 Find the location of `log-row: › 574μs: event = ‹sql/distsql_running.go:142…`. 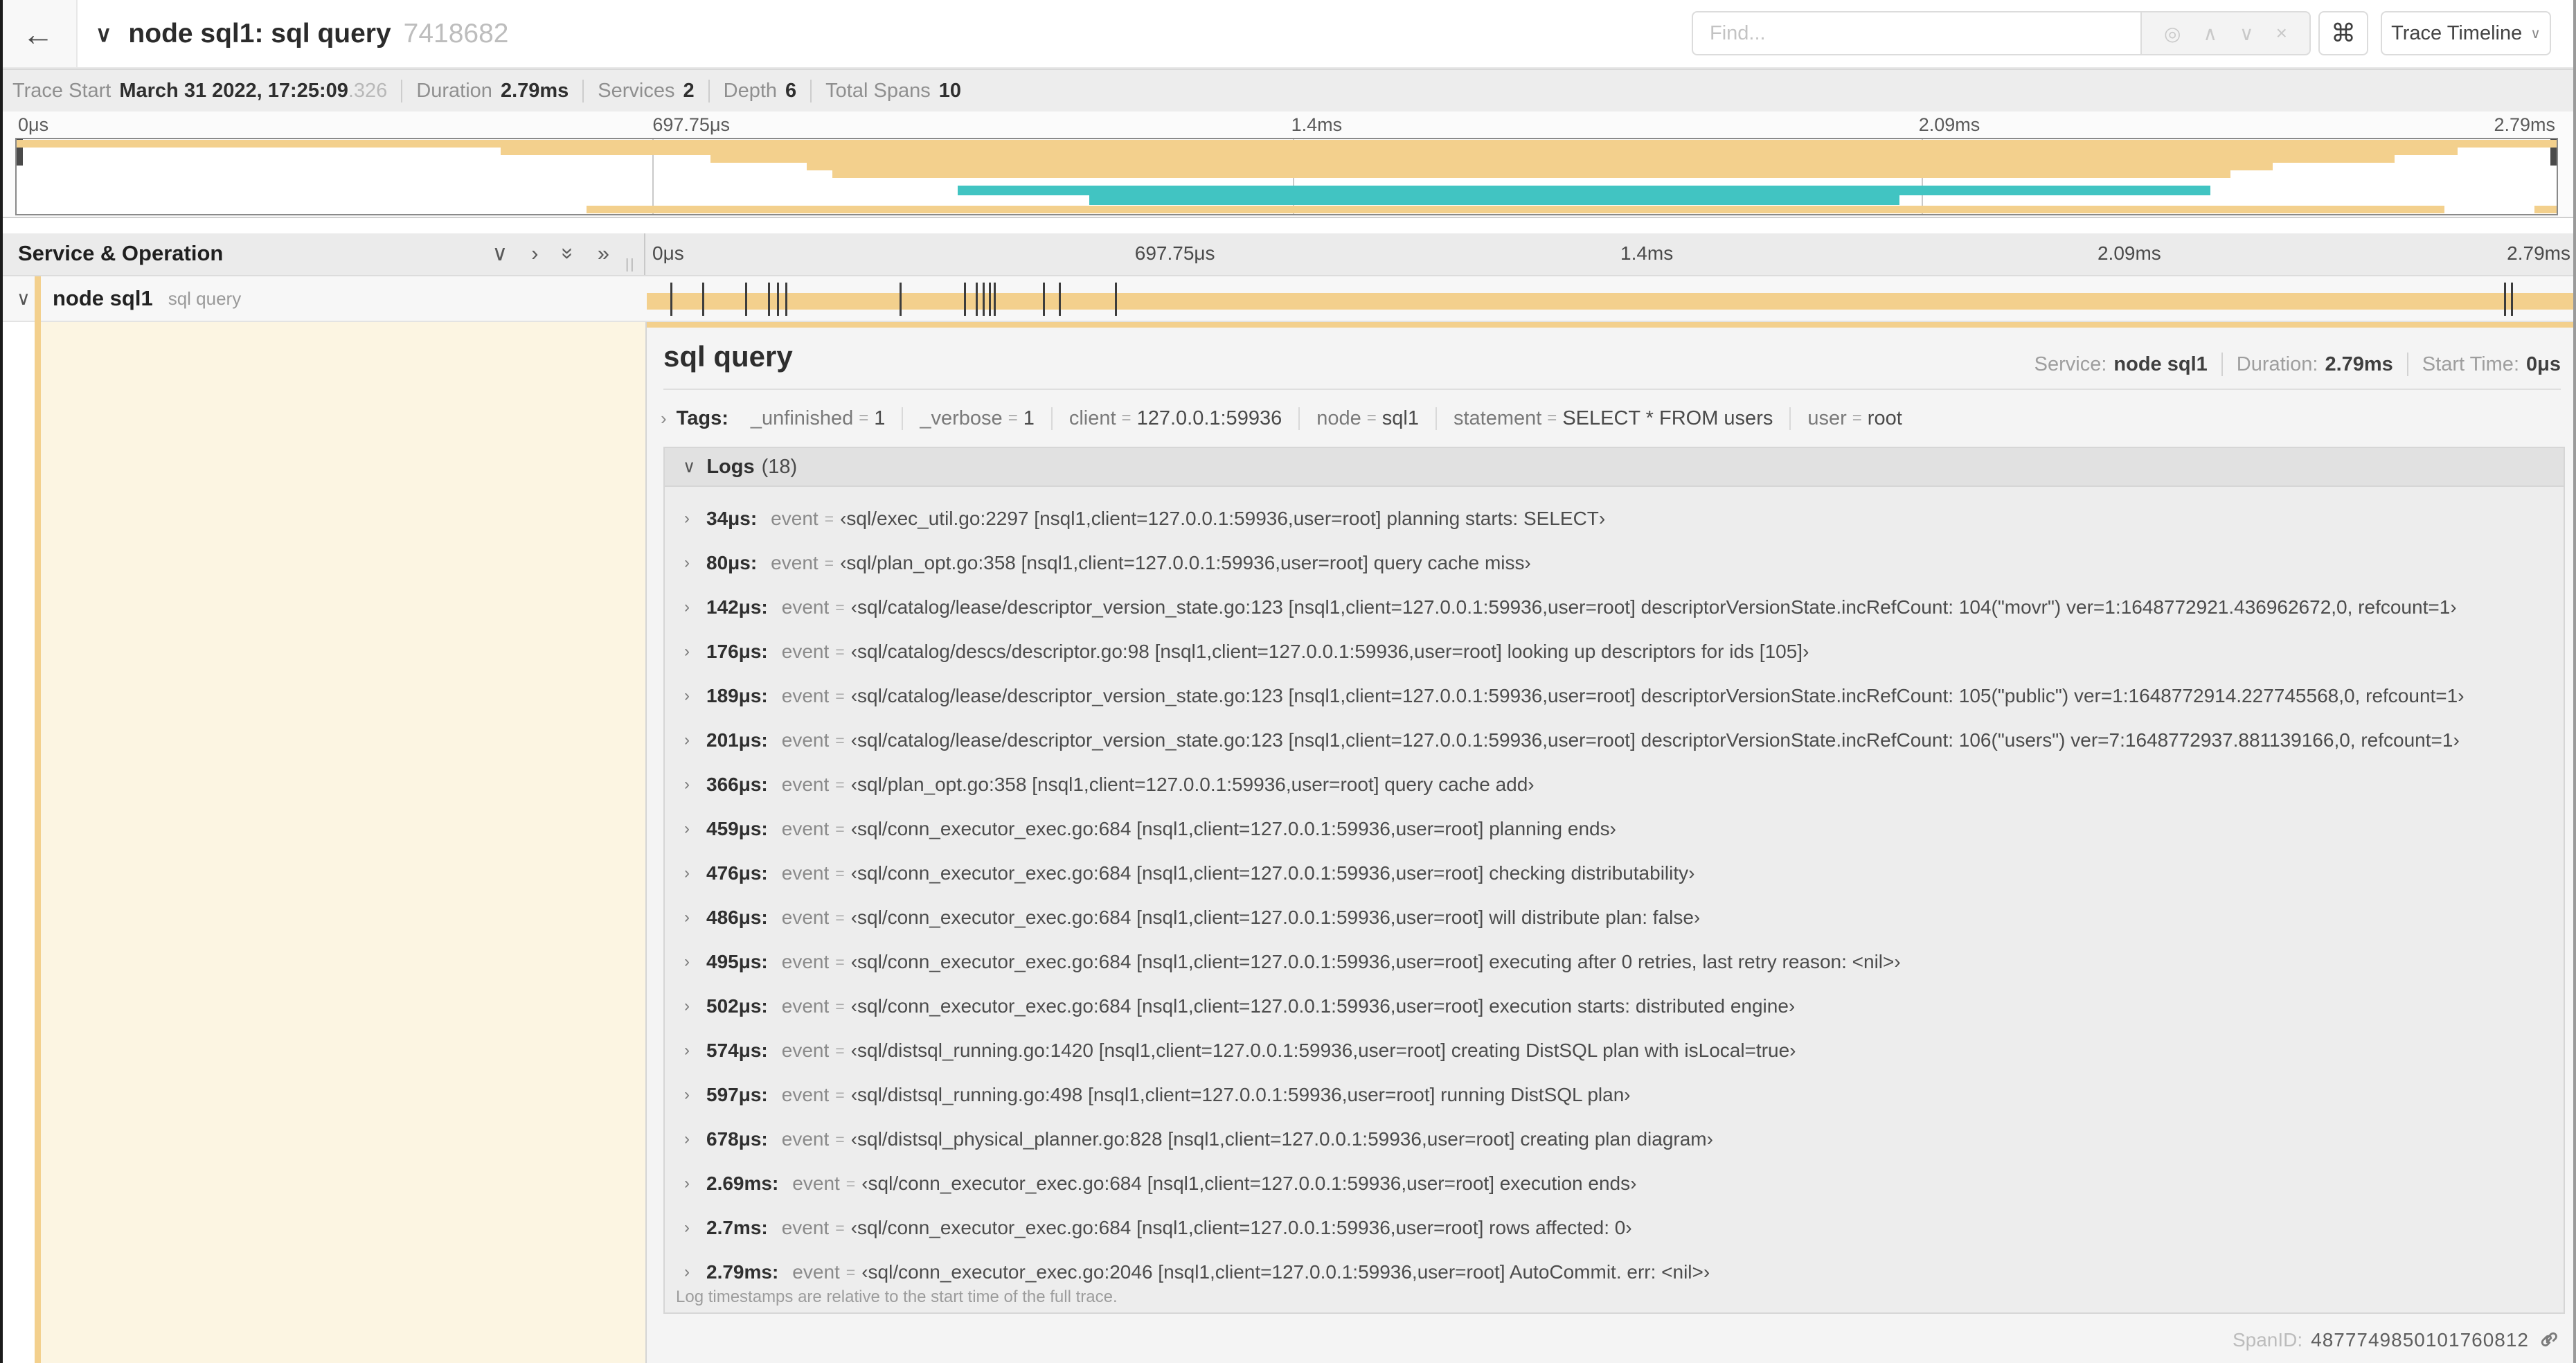

log-row: › 574μs: event = ‹sql/distsql_running.go:142… is located at coordinates (1615, 1050).